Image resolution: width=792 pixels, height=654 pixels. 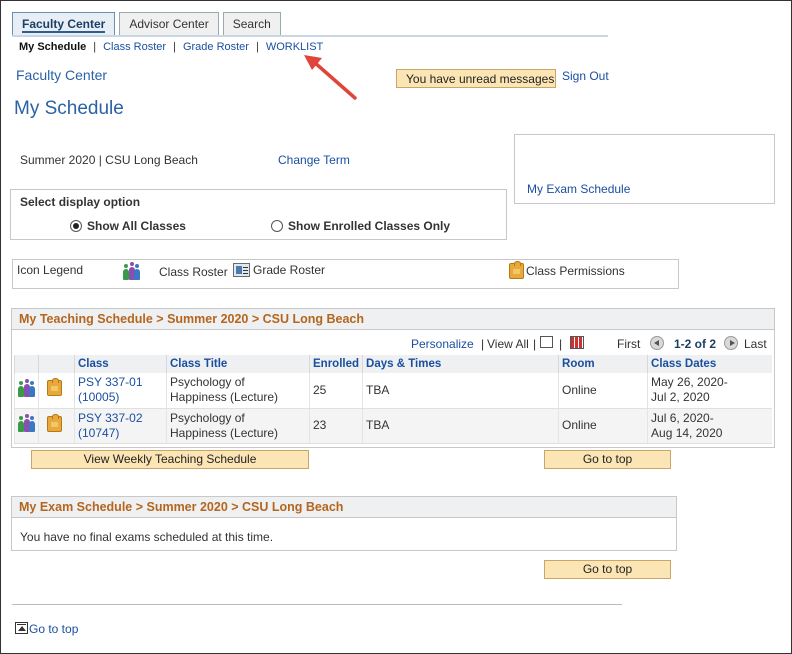 I want to click on legend-class-permissions: Class Permissions, so click(x=567, y=270).